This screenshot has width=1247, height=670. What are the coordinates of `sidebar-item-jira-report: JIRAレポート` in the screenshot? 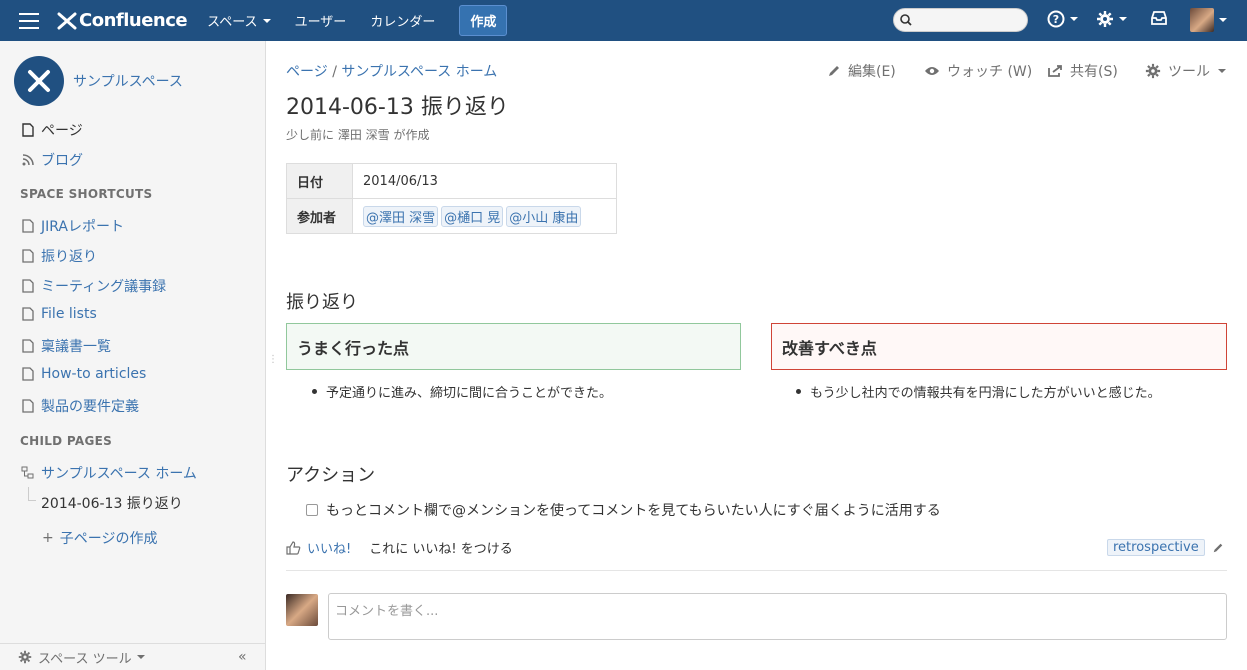 It's located at (72, 226).